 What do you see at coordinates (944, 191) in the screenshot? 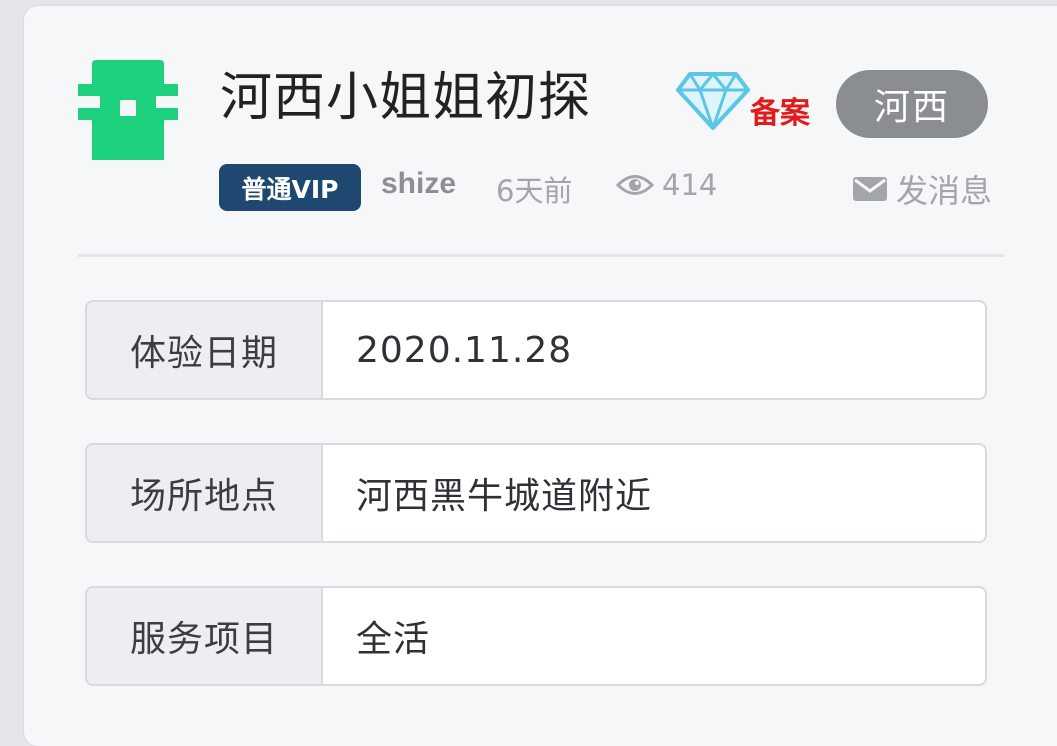
I see `send-message-label: 发消息` at bounding box center [944, 191].